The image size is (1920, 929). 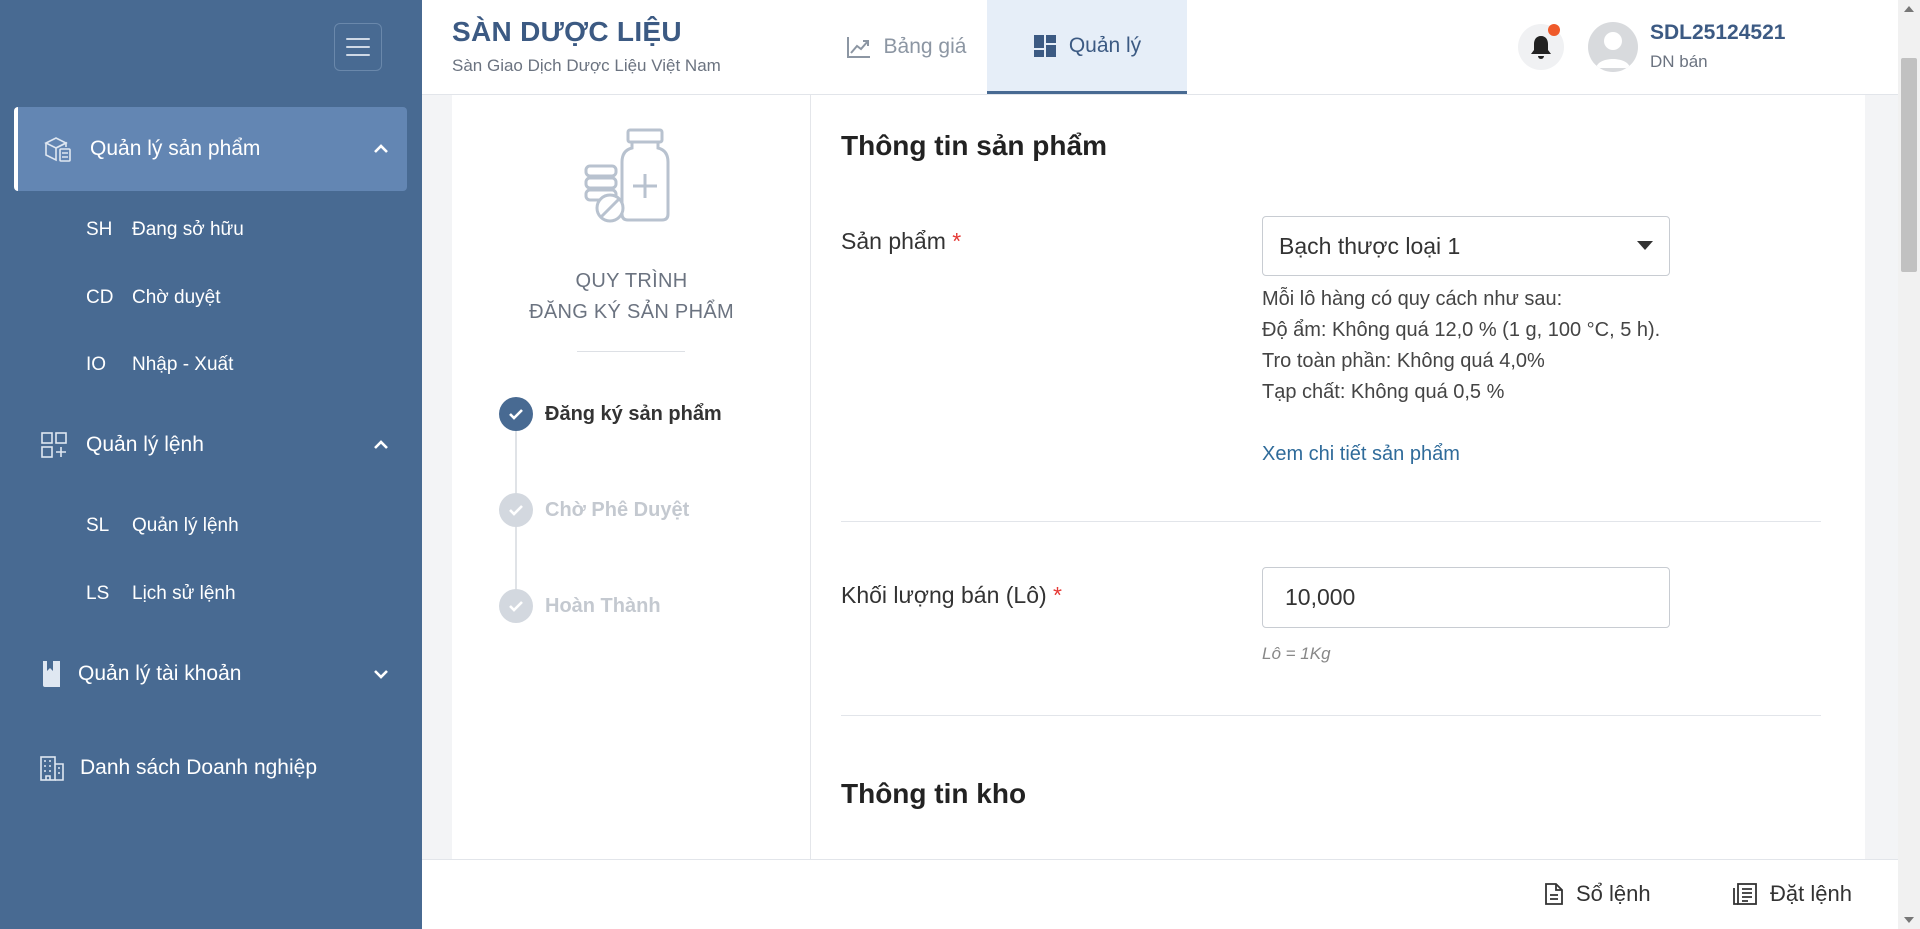 I want to click on bell-icon, so click(x=1541, y=47).